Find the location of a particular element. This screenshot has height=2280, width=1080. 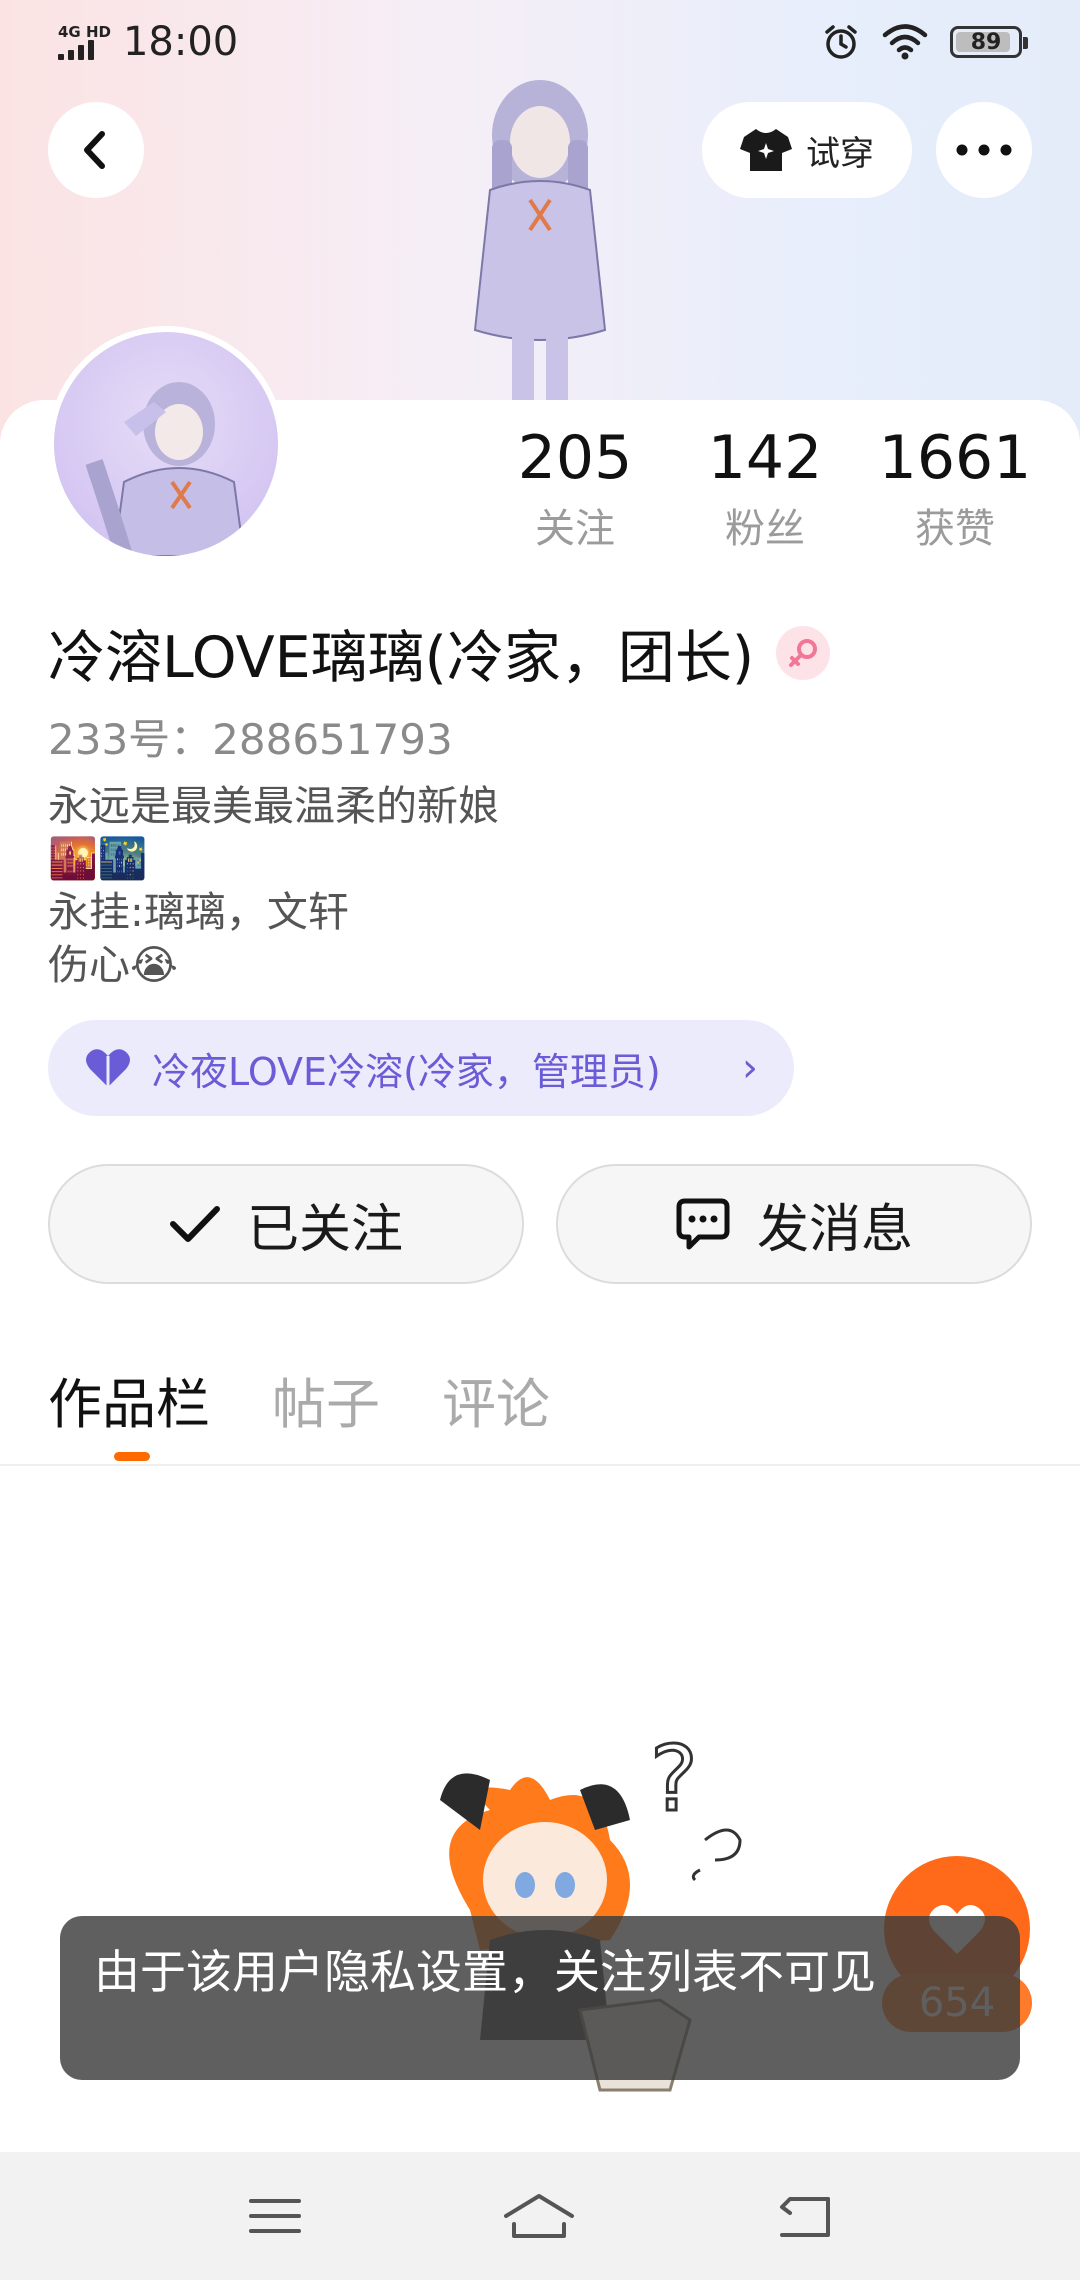

signal-icon: 4G HD is located at coordinates (84, 41).